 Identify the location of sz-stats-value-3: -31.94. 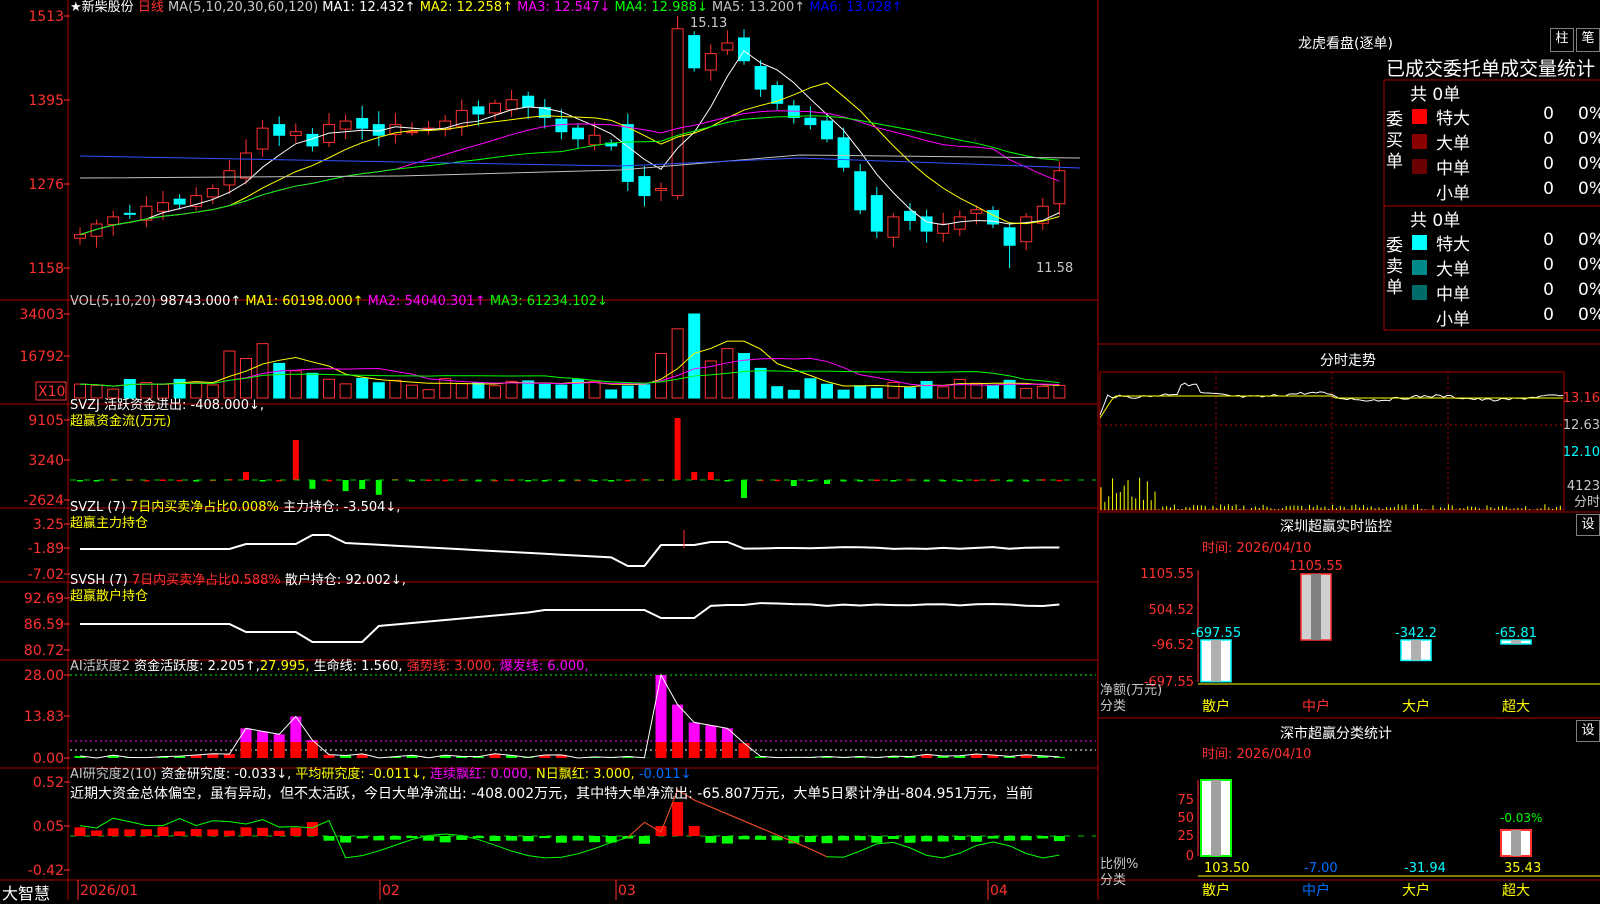
(1425, 868).